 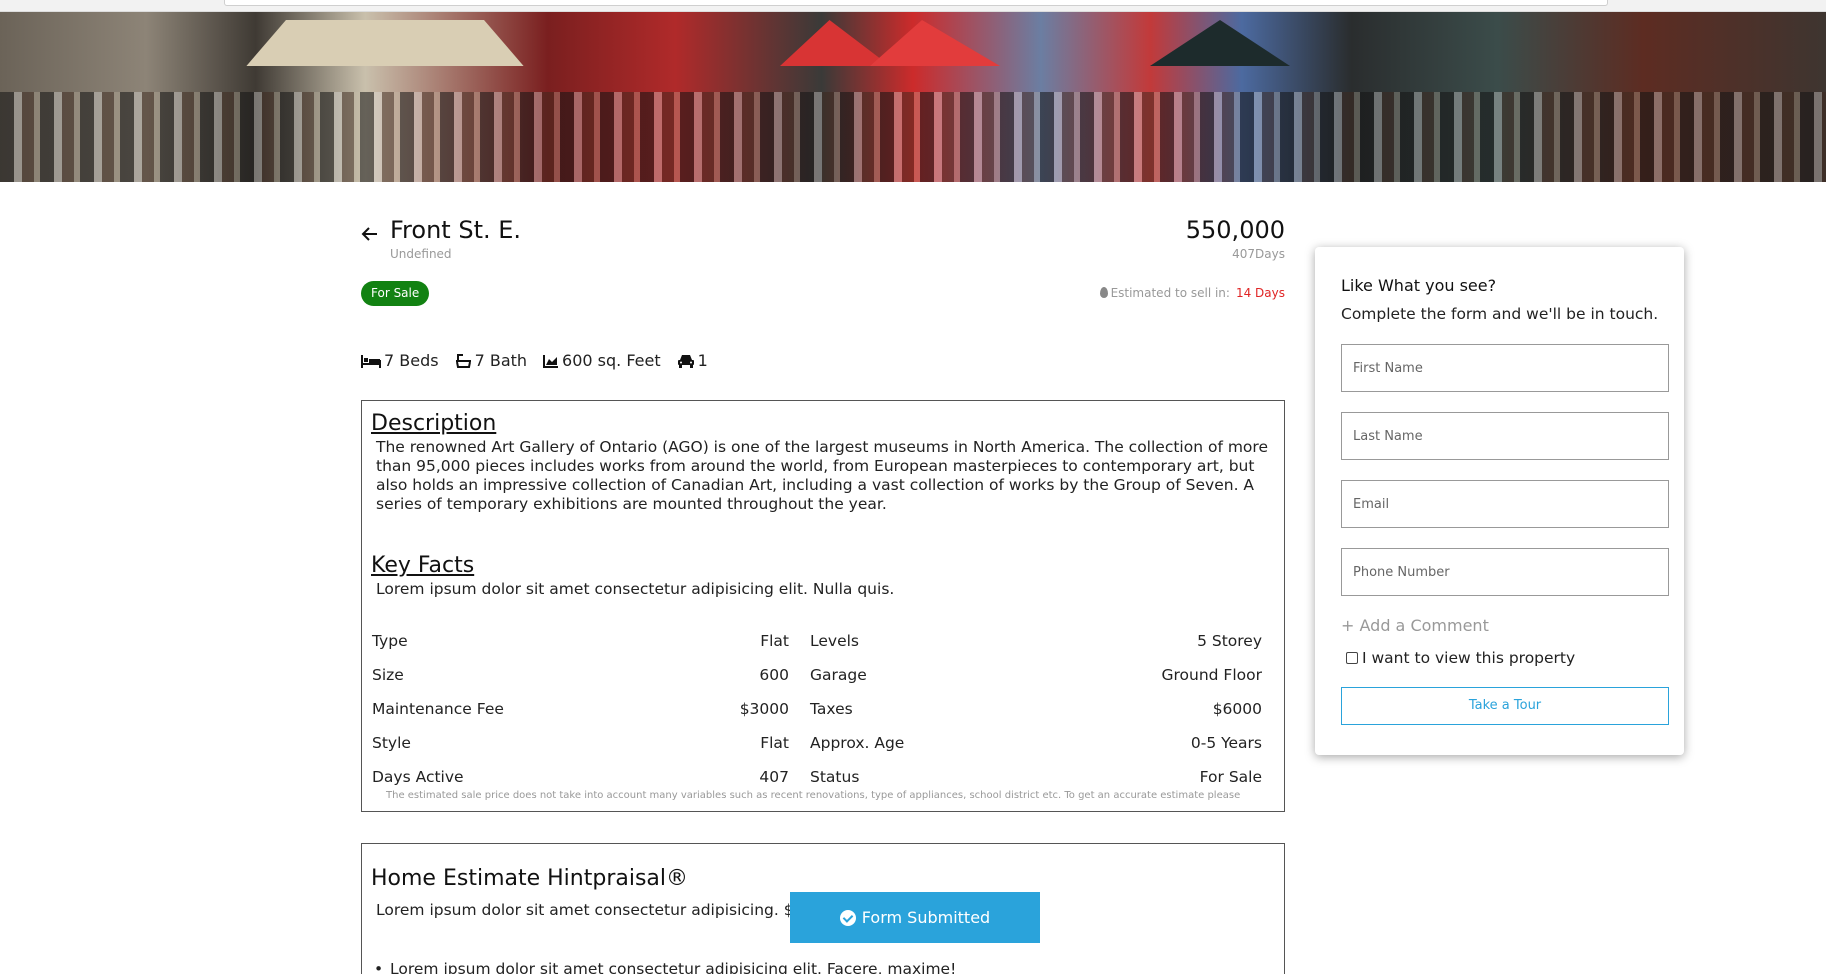 I want to click on fact-label: Style, so click(x=391, y=743).